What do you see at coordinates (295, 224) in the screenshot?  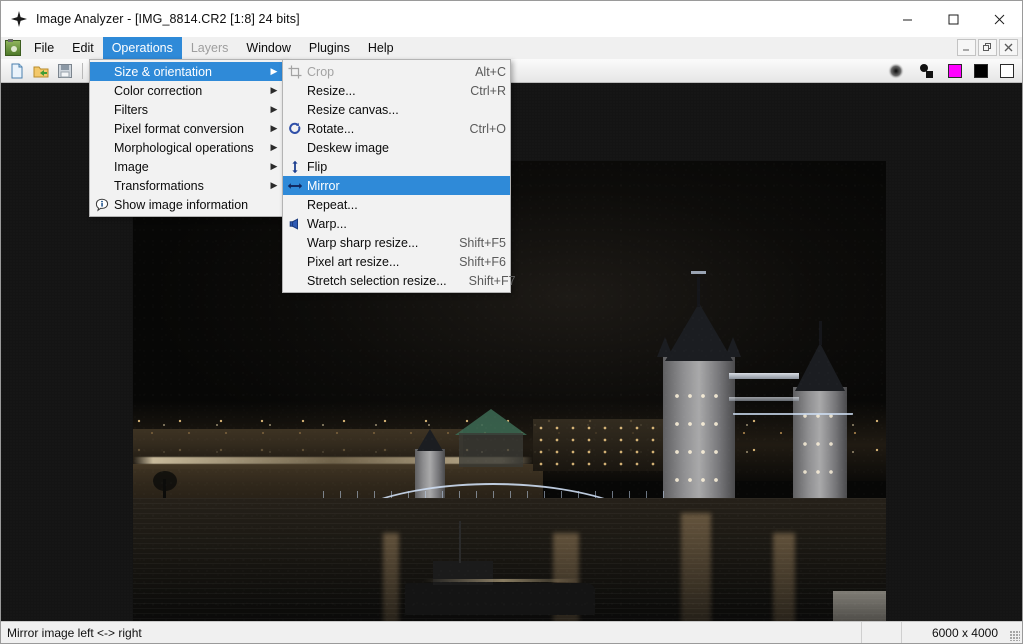 I see `warp-icon` at bounding box center [295, 224].